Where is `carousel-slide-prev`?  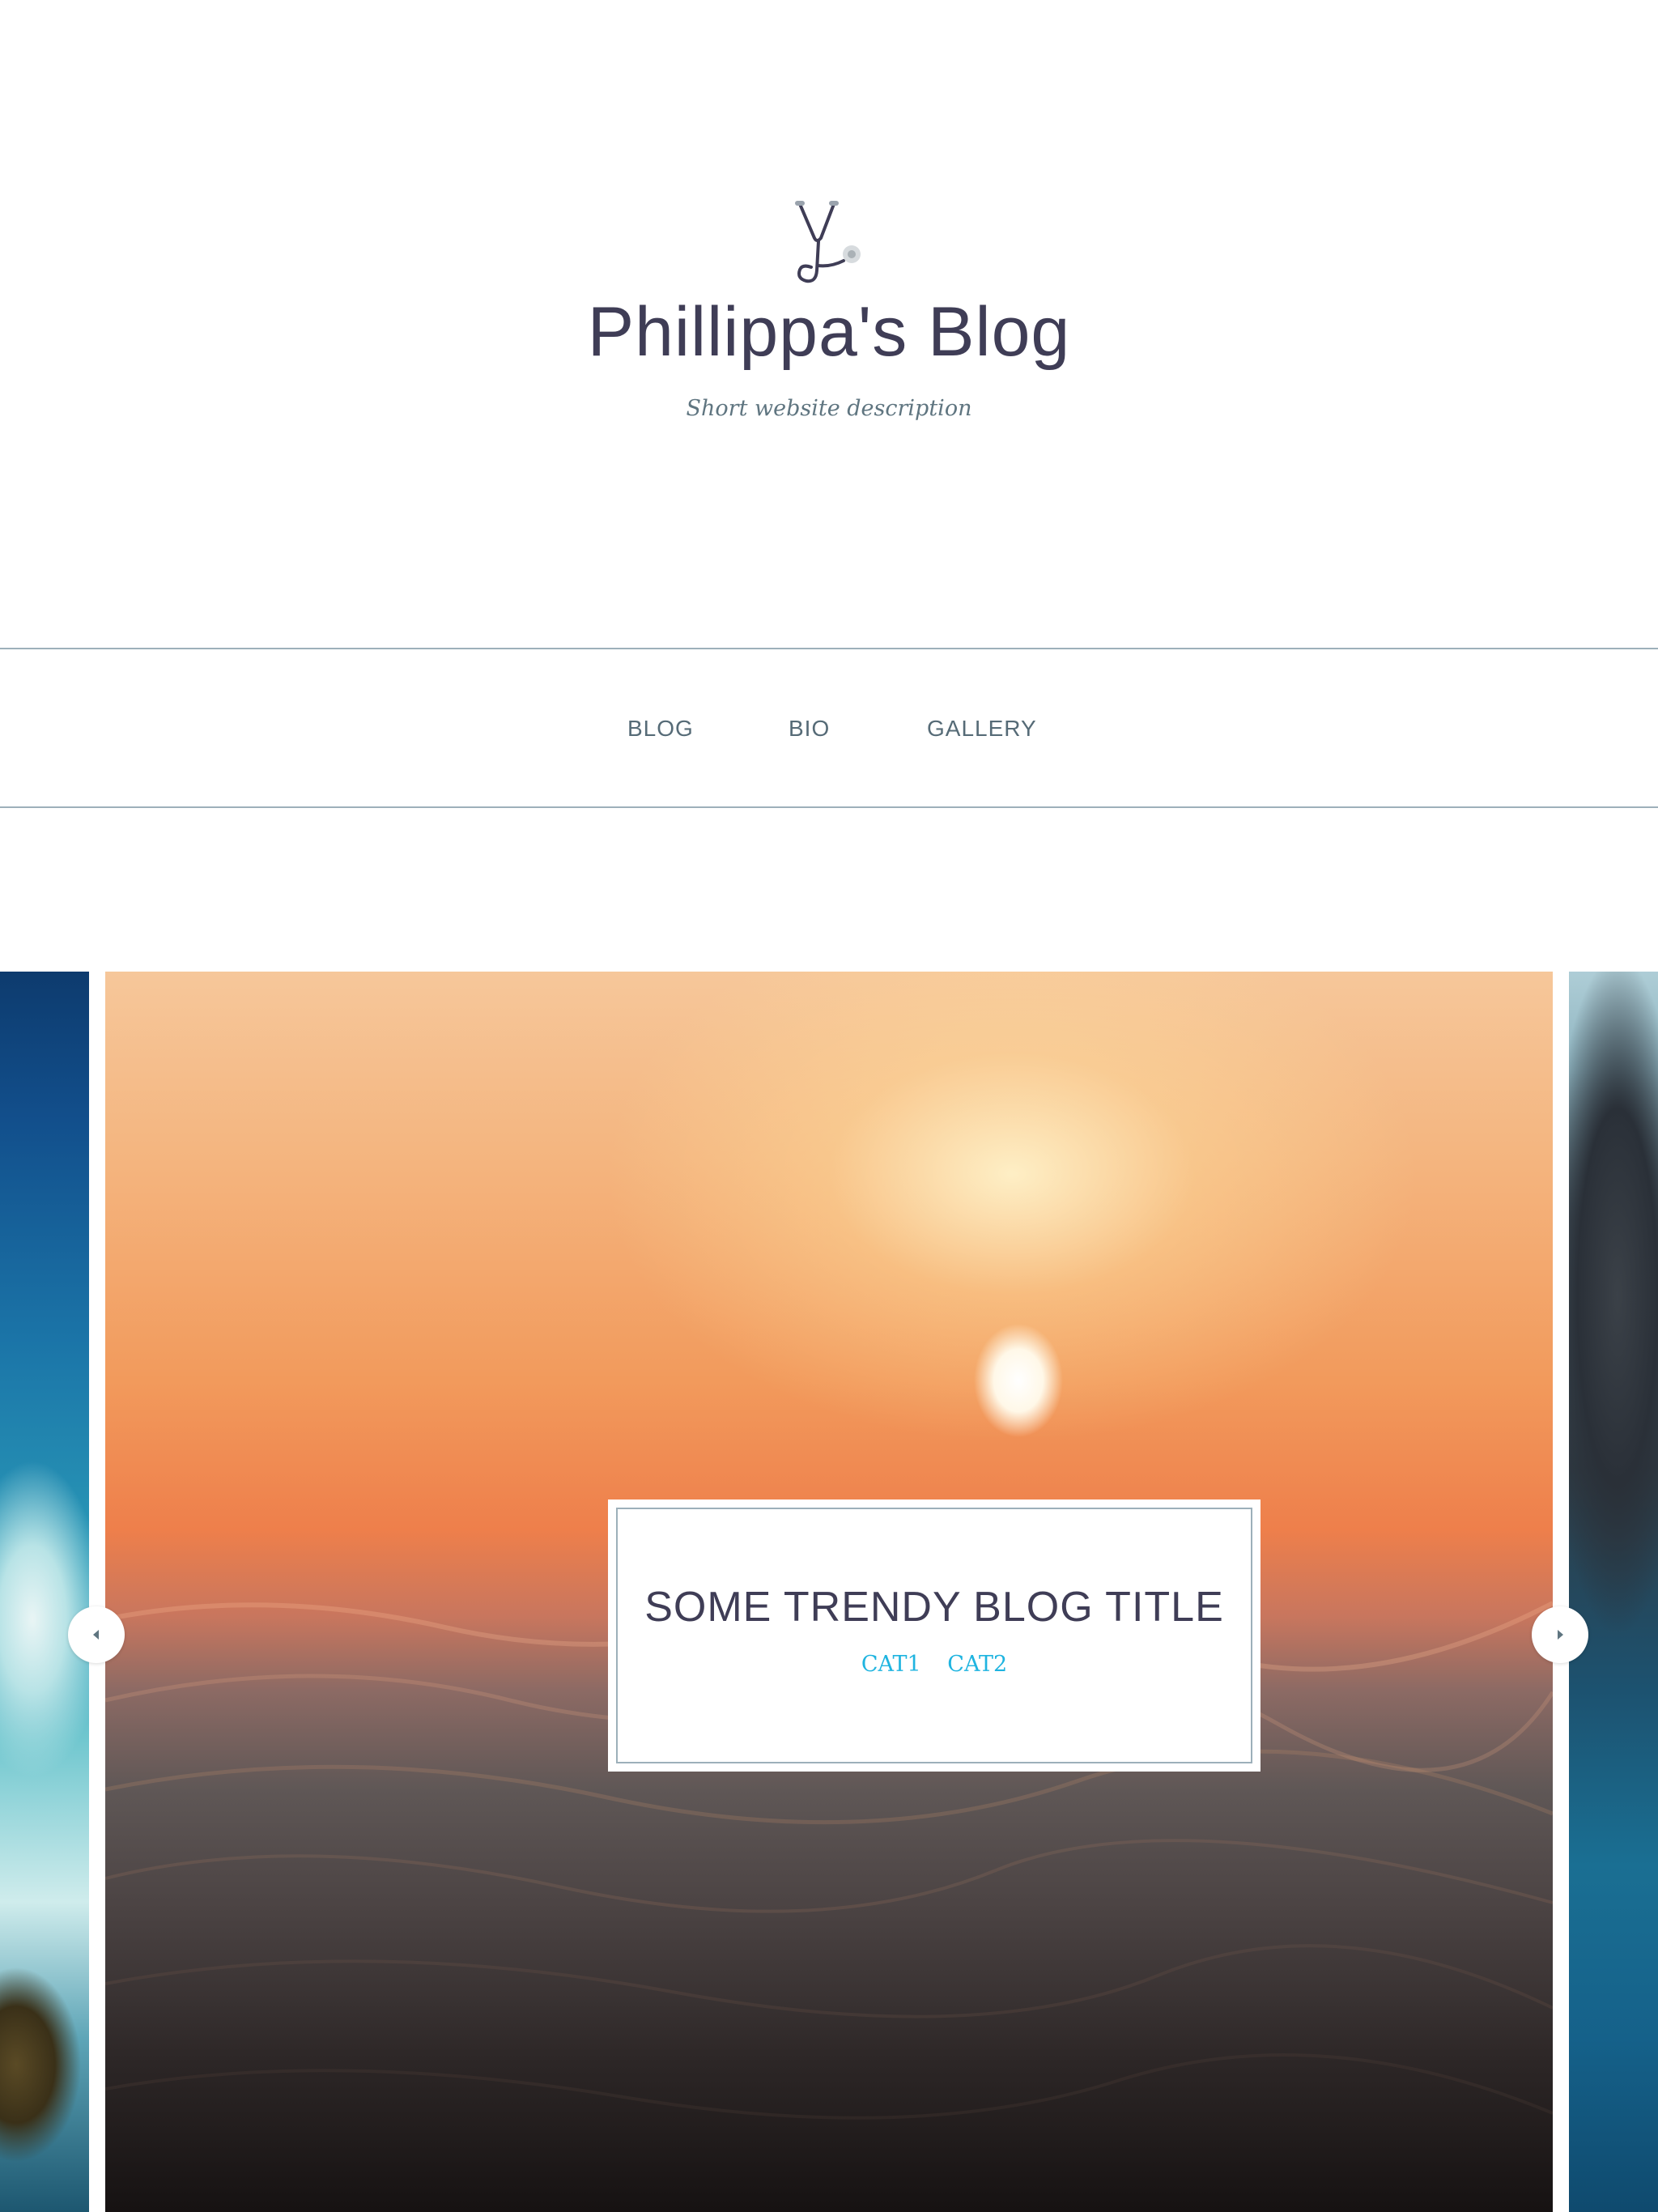
carousel-slide-prev is located at coordinates (44, 1592).